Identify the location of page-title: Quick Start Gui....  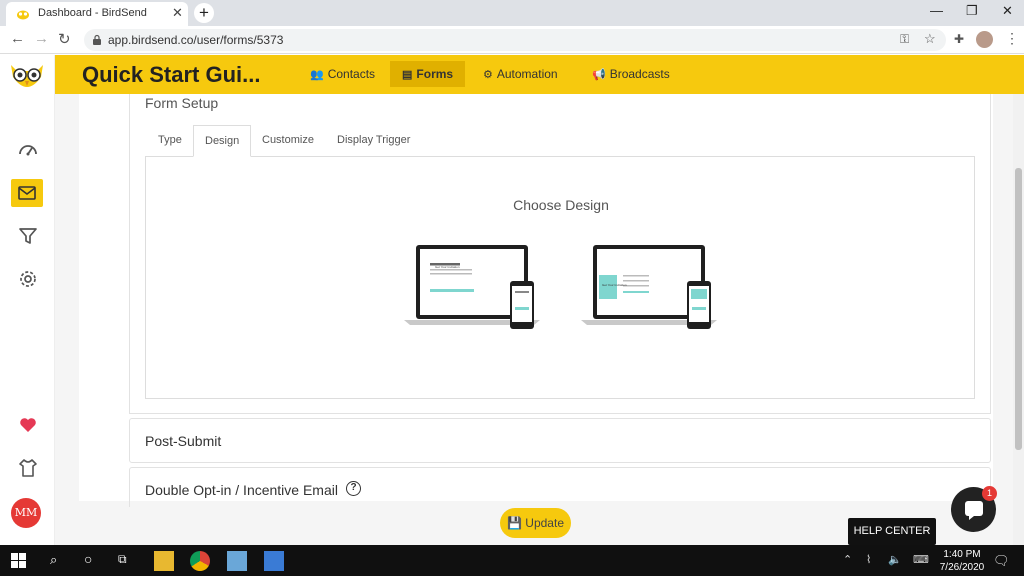
(171, 74).